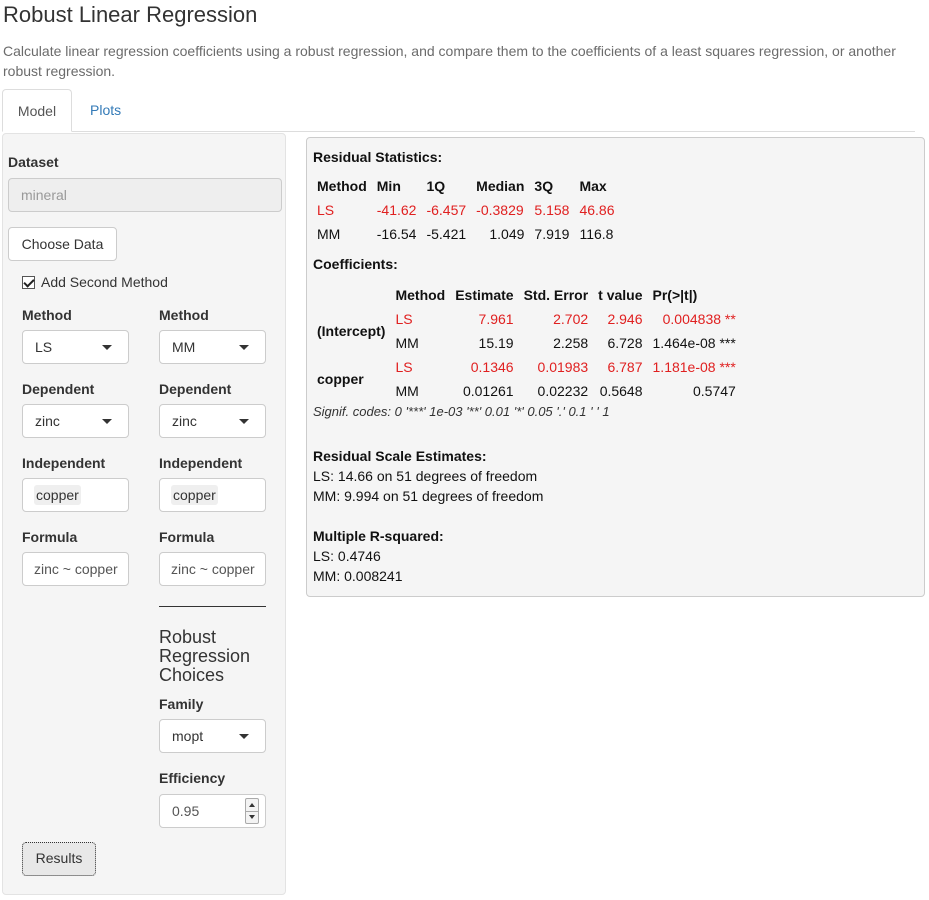 The width and height of the screenshot is (929, 900). What do you see at coordinates (64, 463) in the screenshot?
I see `independent-label-1: Independent` at bounding box center [64, 463].